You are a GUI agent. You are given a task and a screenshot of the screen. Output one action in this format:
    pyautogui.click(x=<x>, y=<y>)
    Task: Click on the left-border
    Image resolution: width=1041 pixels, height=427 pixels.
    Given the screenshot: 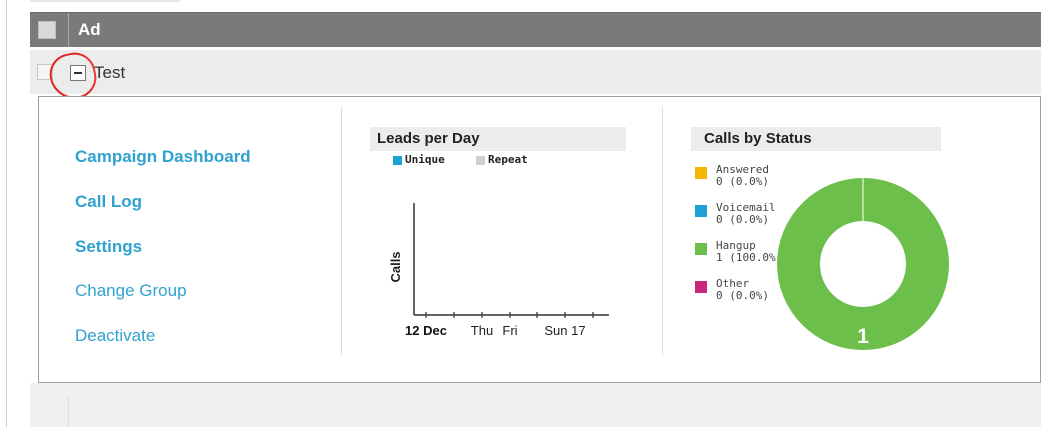 What is the action you would take?
    pyautogui.click(x=6, y=213)
    